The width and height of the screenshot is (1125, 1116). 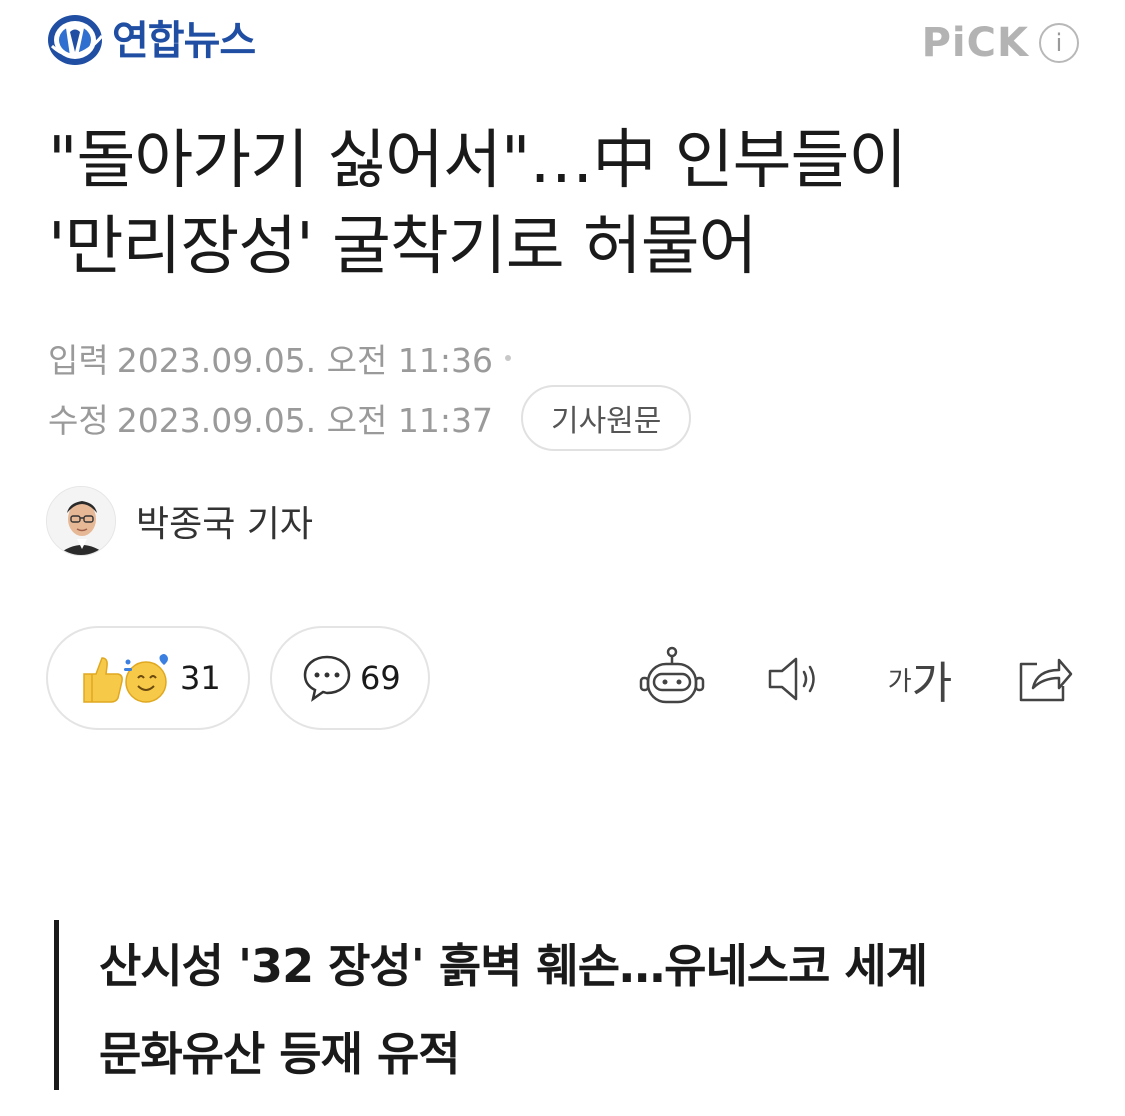 I want to click on pick-label: PiCK, so click(x=975, y=43).